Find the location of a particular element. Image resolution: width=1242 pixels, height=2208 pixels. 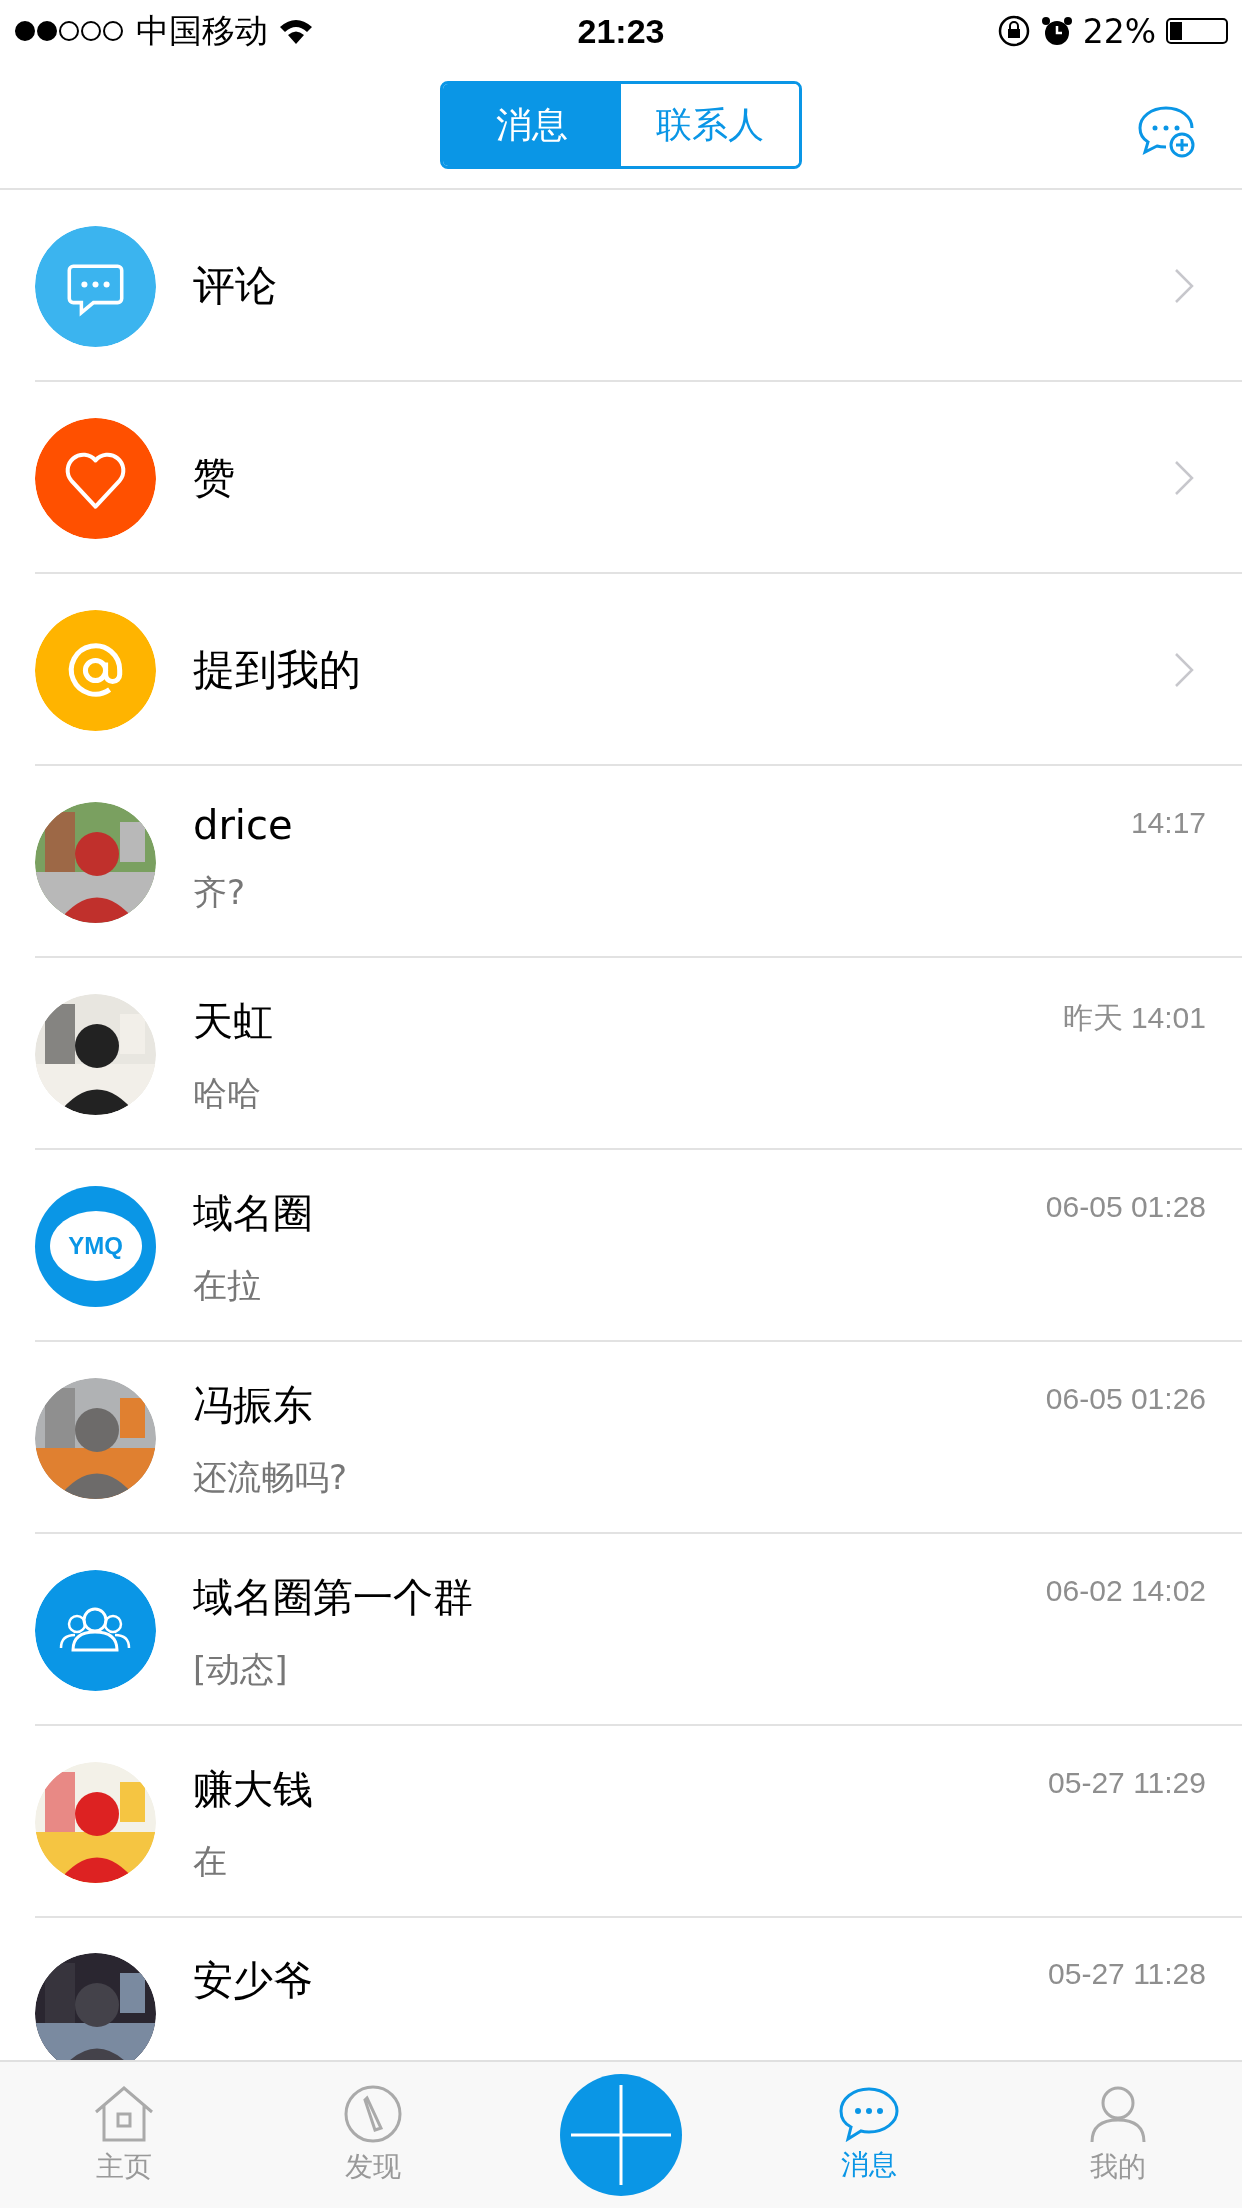

message-preview: [动态] is located at coordinates (241, 1669).